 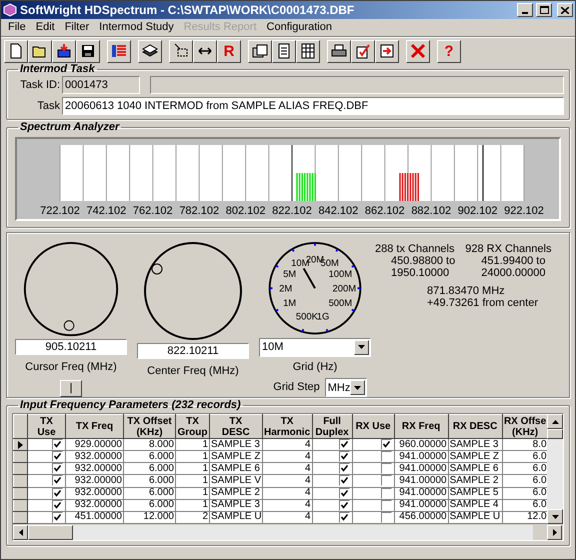 What do you see at coordinates (513, 273) in the screenshot?
I see `info-text: 24000.00000` at bounding box center [513, 273].